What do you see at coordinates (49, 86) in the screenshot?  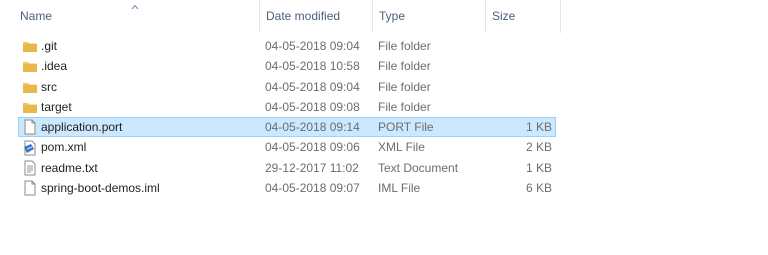 I see `file-name: src` at bounding box center [49, 86].